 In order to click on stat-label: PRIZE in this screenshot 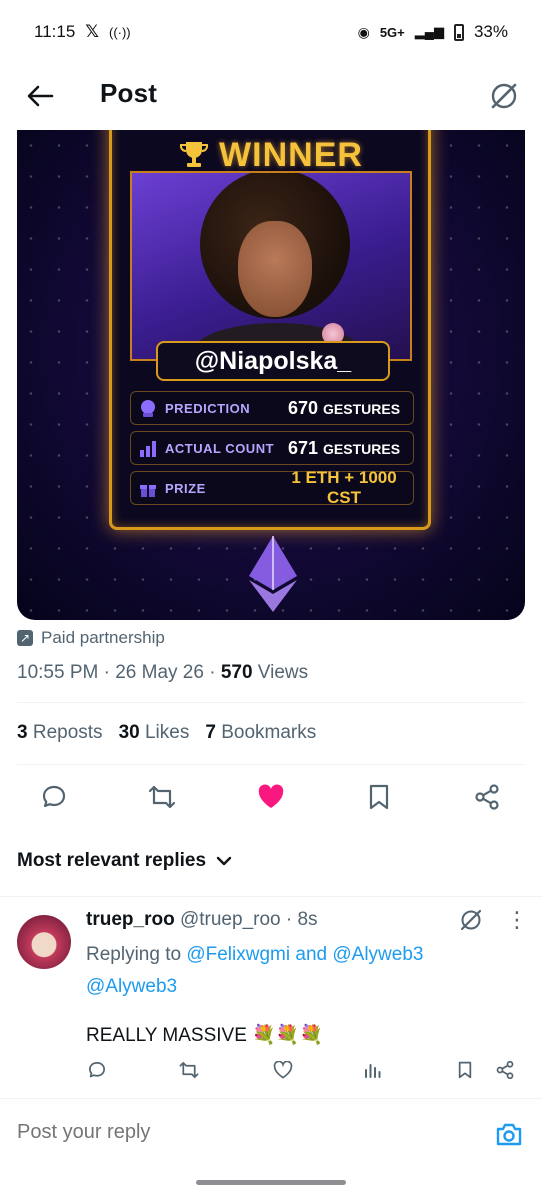, I will do `click(185, 488)`.